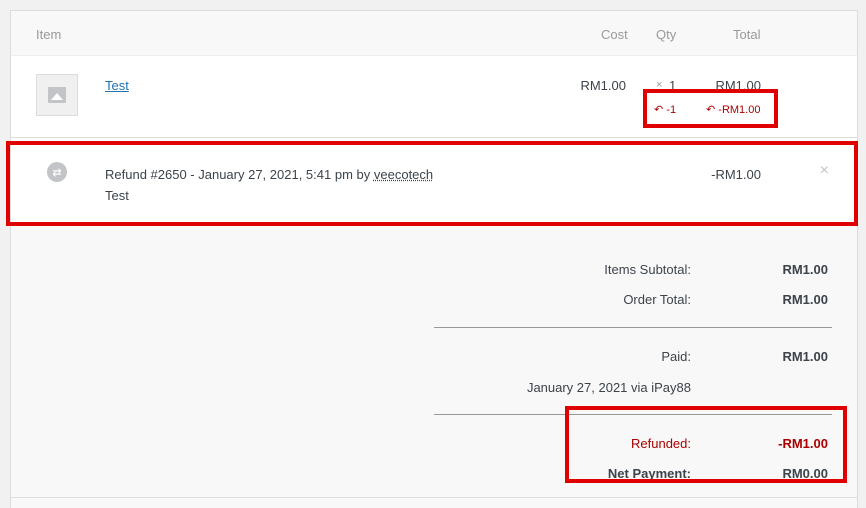 The height and width of the screenshot is (508, 866). What do you see at coordinates (666, 34) in the screenshot?
I see `header-qty: Qty` at bounding box center [666, 34].